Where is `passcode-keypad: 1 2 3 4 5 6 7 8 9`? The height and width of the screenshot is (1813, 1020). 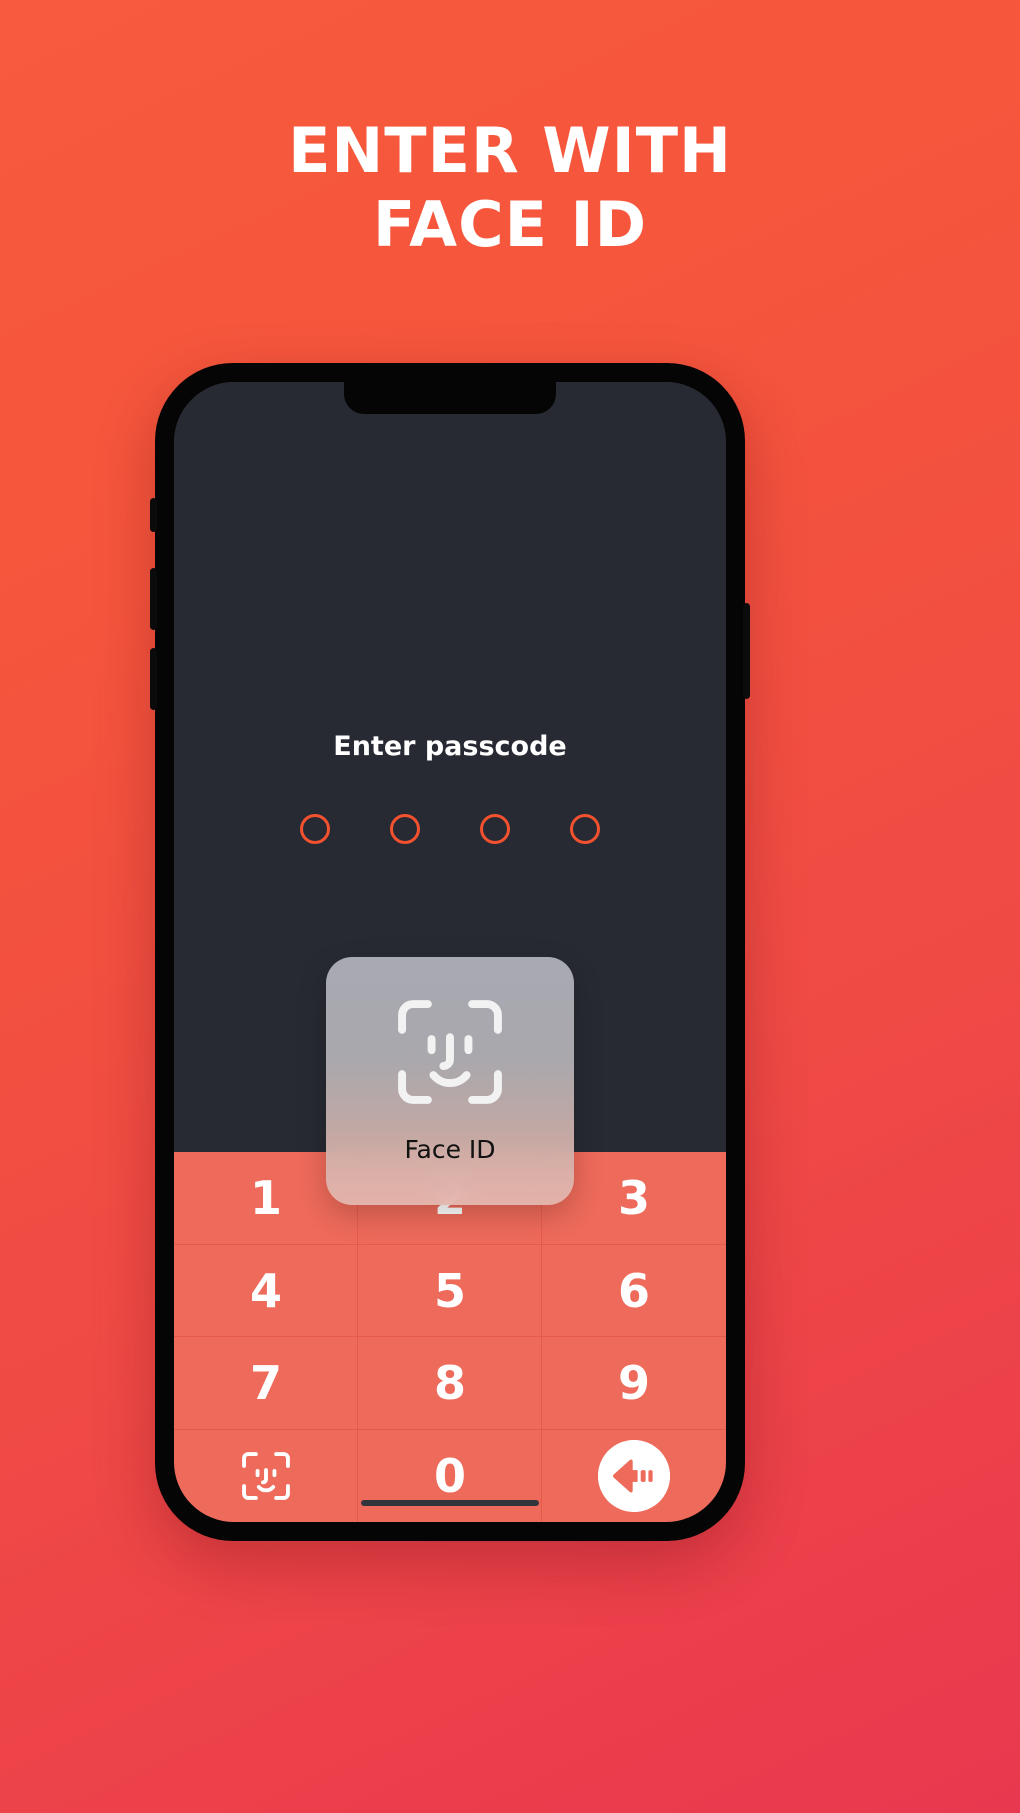
passcode-keypad: 1 2 3 4 5 6 7 8 9 is located at coordinates (450, 1337).